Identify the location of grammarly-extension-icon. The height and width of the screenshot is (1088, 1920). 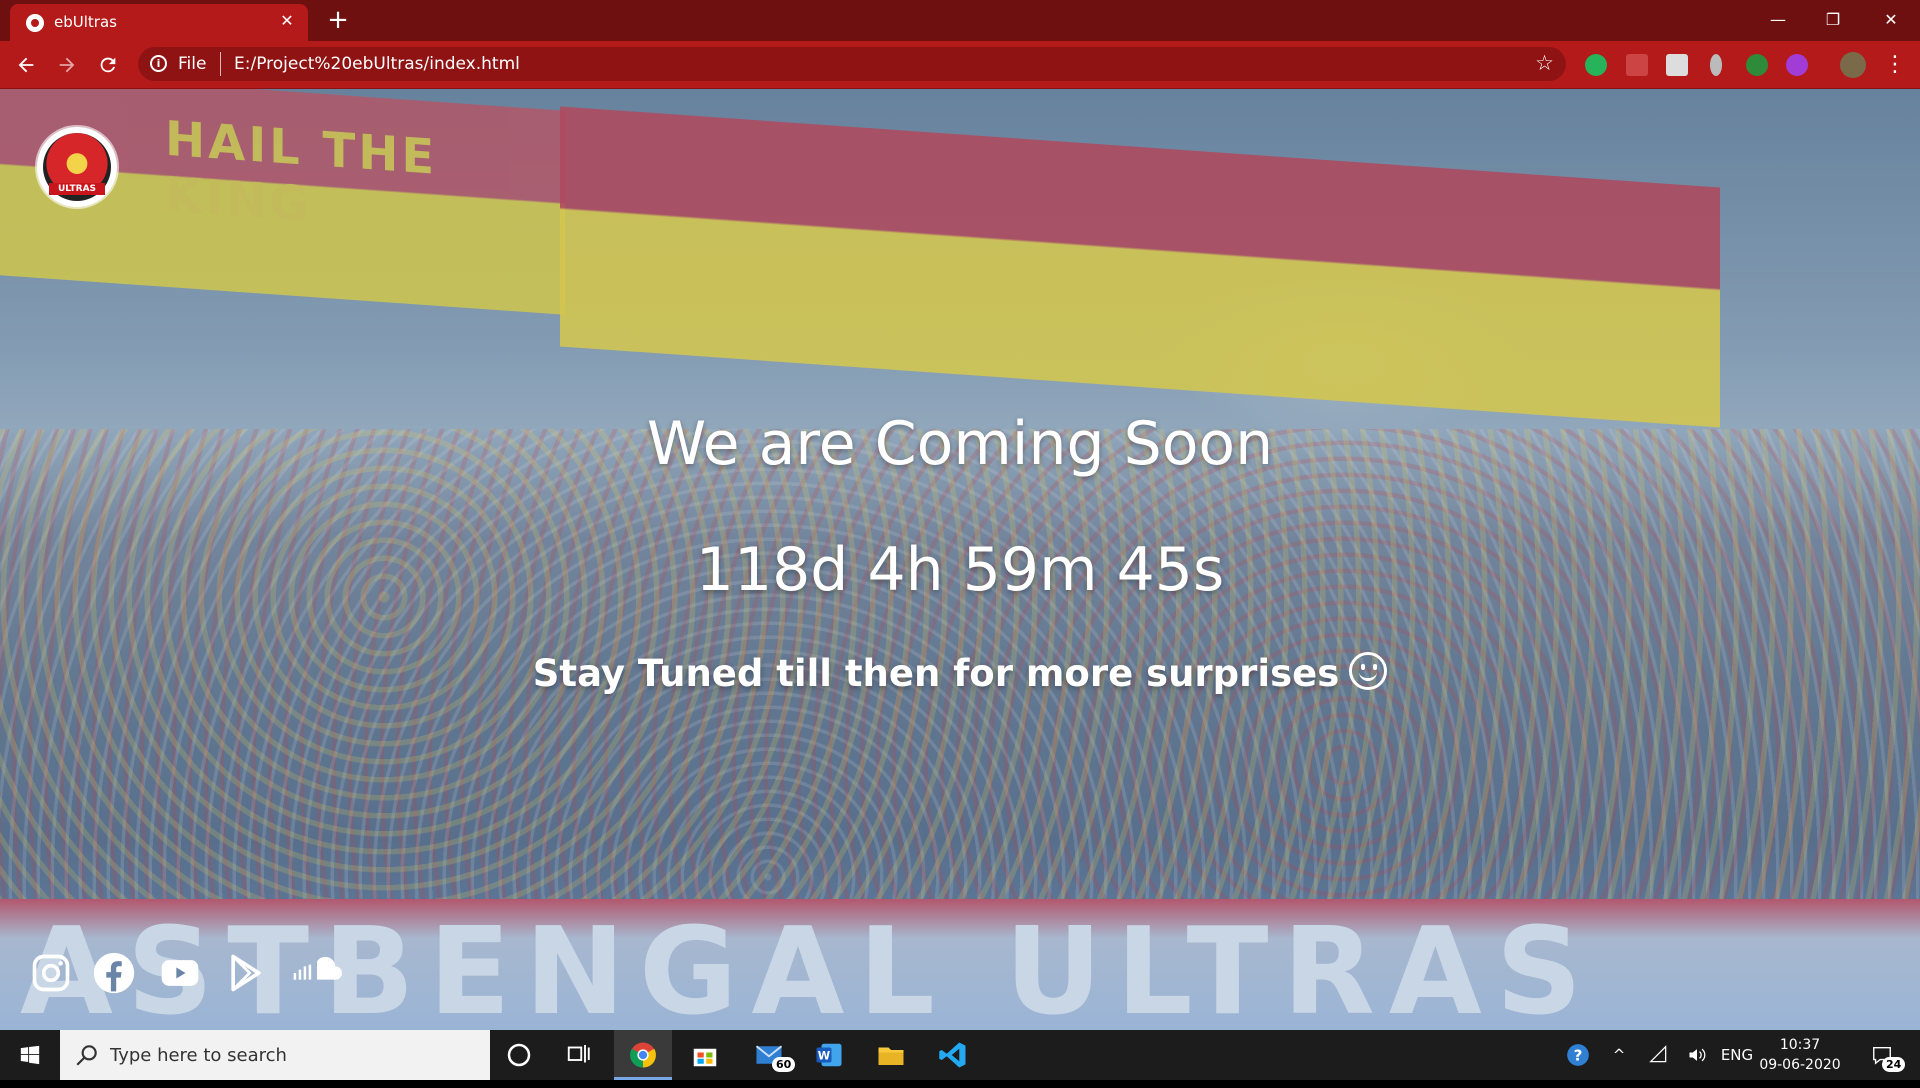
(1596, 65).